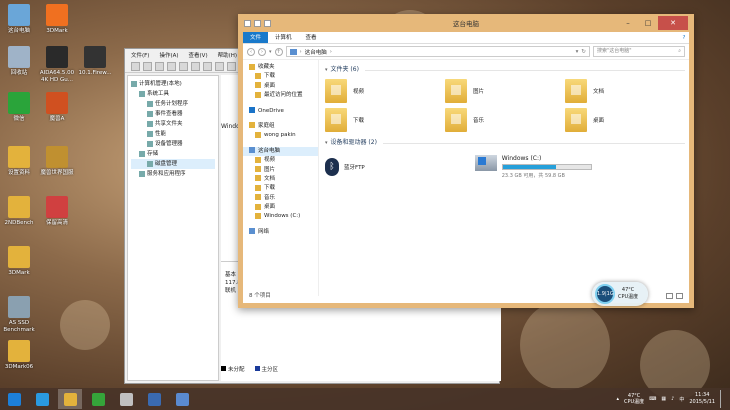 The image size is (730, 410). What do you see at coordinates (147, 66) in the screenshot?
I see `forward-icon` at bounding box center [147, 66].